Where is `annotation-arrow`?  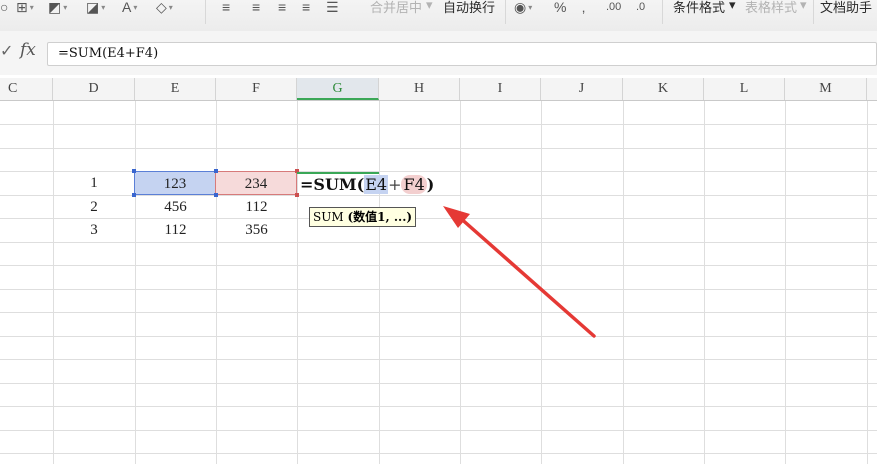
annotation-arrow is located at coordinates (519, 272).